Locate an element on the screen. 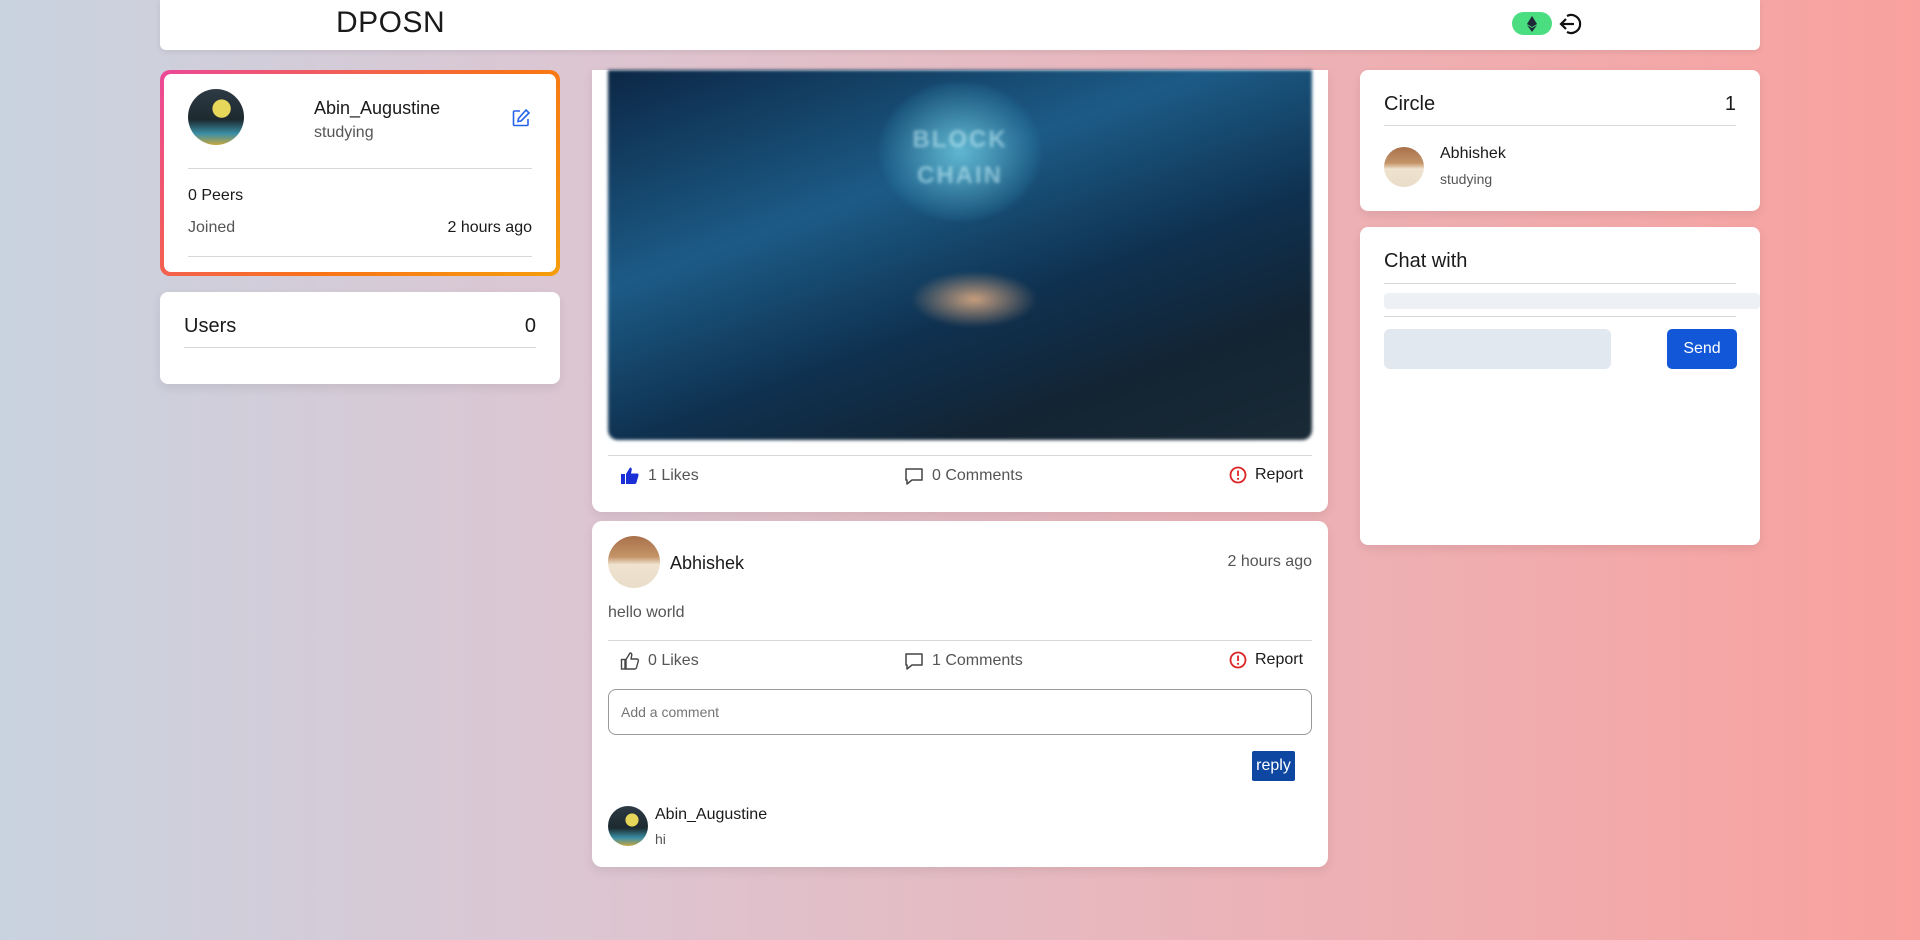 The height and width of the screenshot is (940, 1920). send-button: Send is located at coordinates (1702, 349).